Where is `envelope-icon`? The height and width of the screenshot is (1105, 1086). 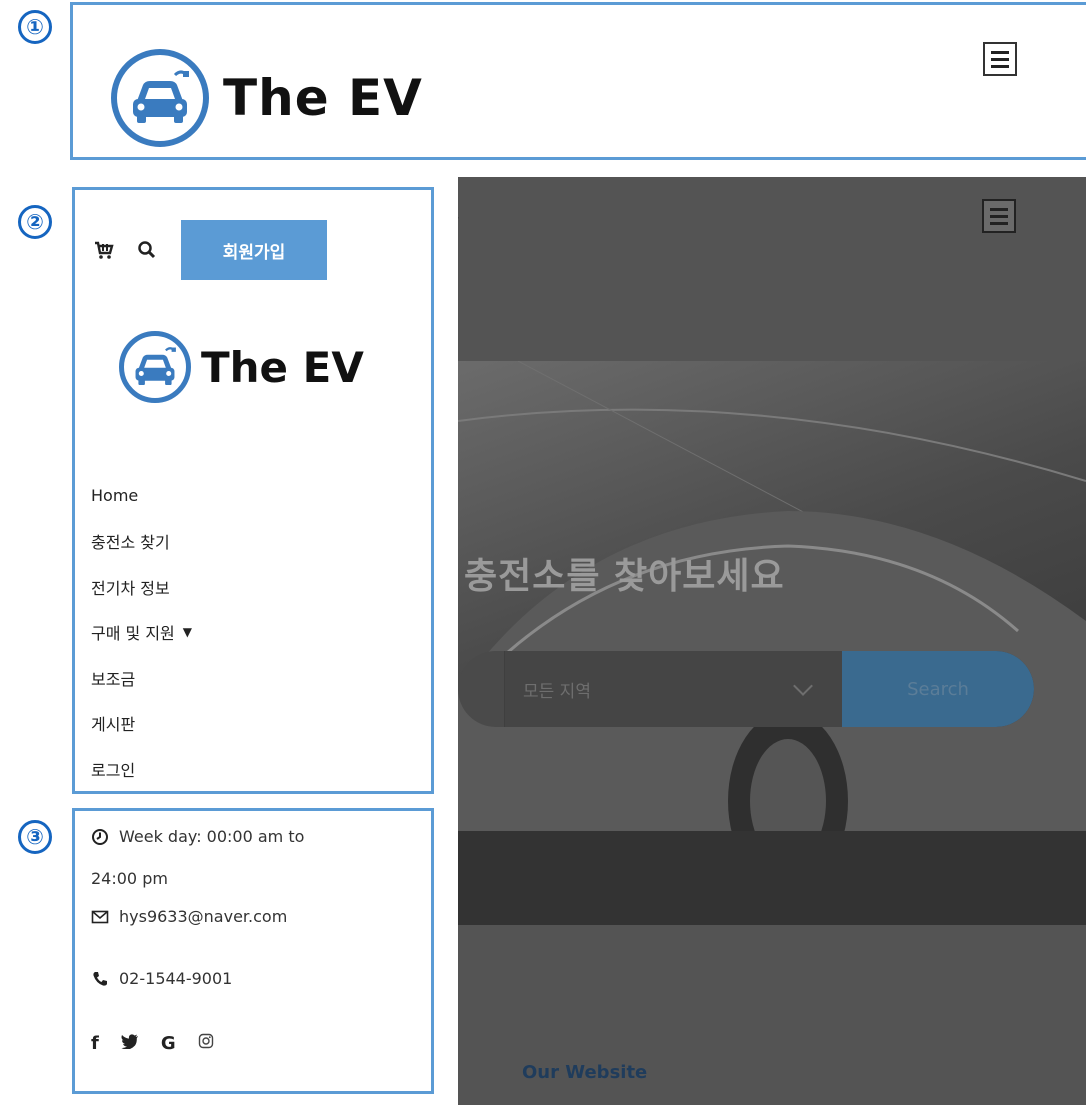 envelope-icon is located at coordinates (100, 917).